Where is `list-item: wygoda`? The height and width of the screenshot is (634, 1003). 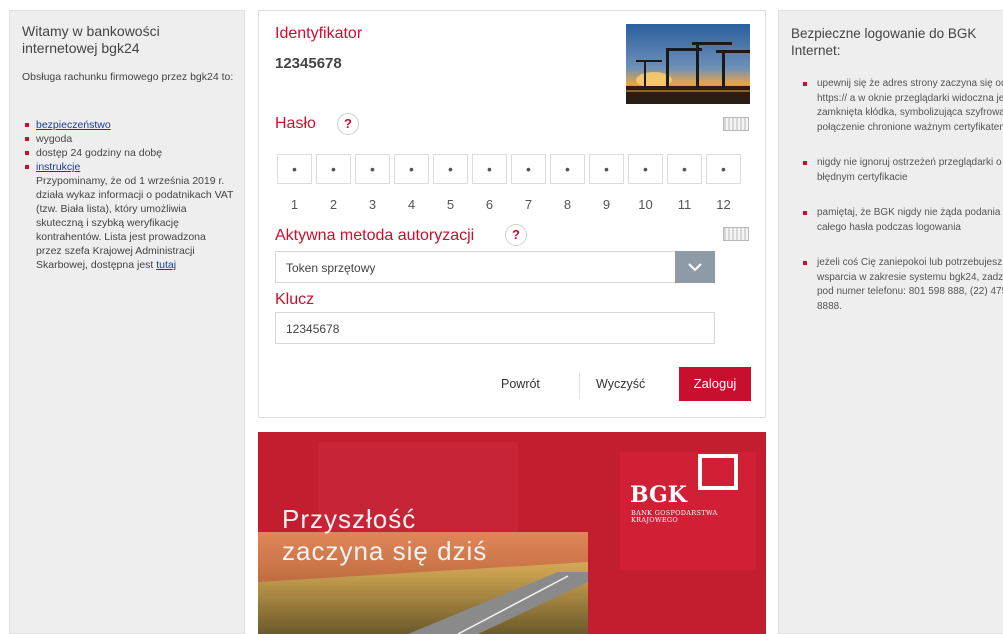 list-item: wygoda is located at coordinates (129, 139).